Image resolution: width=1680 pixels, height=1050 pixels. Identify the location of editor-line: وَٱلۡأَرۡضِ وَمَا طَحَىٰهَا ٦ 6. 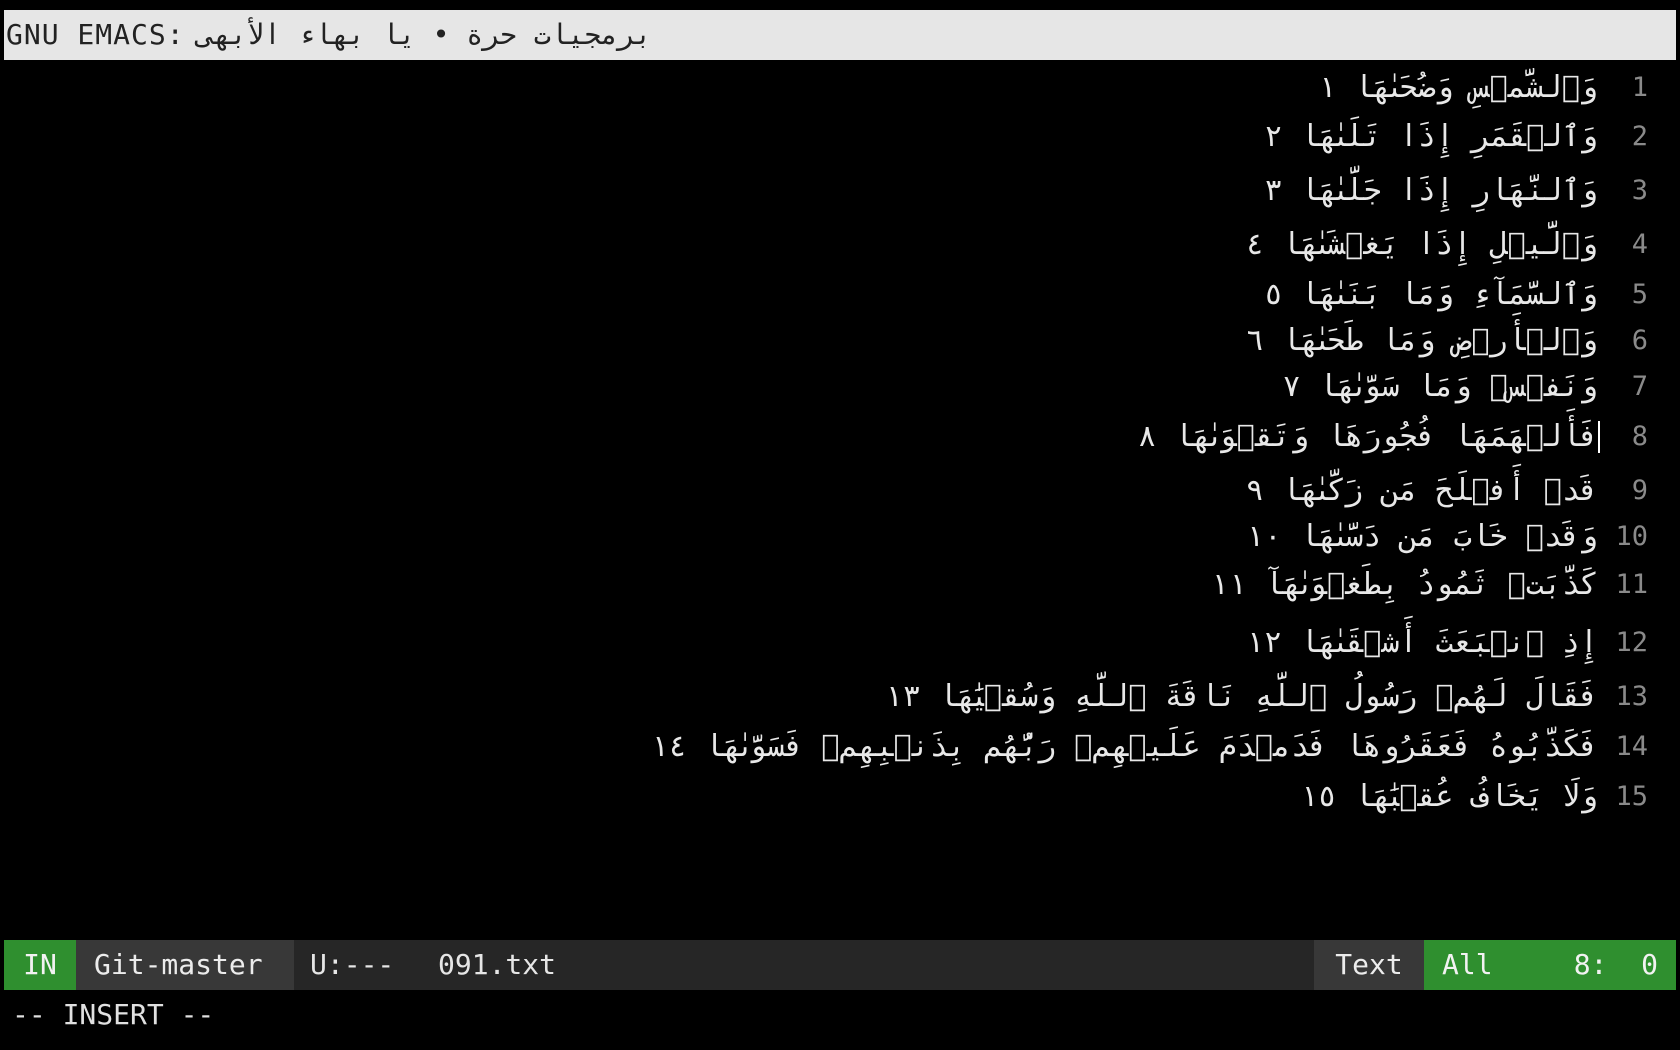
(840, 341).